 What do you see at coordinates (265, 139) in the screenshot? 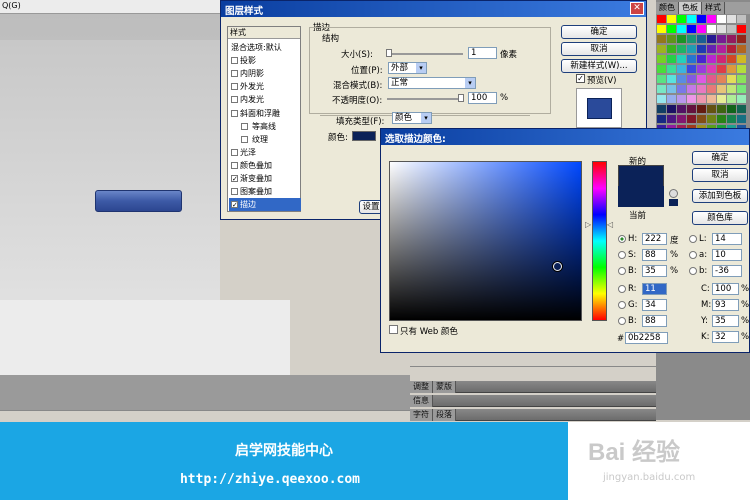
I see `style-item: 纹理` at bounding box center [265, 139].